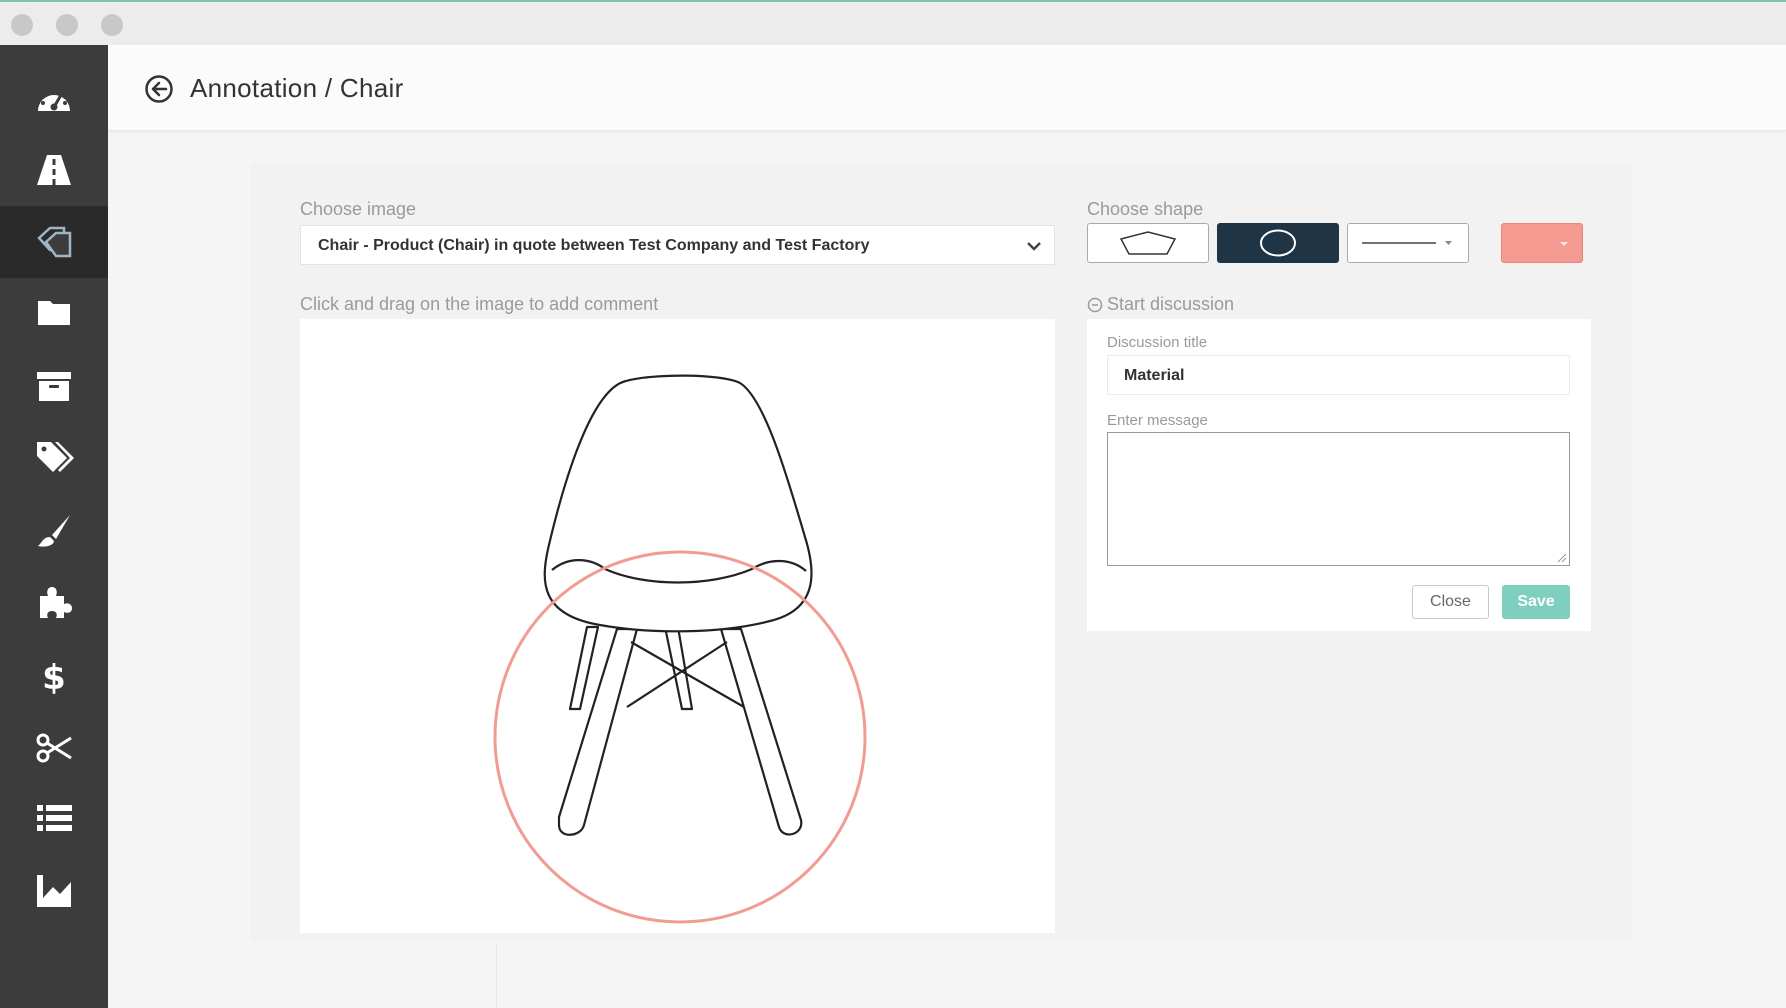 This screenshot has height=1008, width=1786. Describe the element at coordinates (1450, 602) in the screenshot. I see `close-button: Close` at that location.